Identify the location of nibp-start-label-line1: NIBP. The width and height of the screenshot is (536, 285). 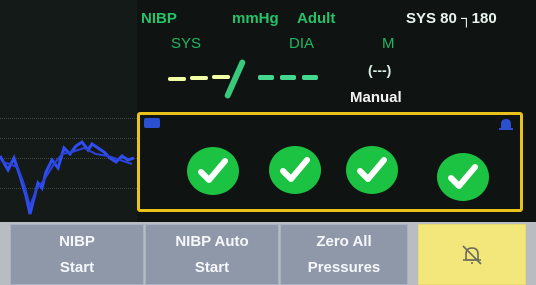
(77, 241).